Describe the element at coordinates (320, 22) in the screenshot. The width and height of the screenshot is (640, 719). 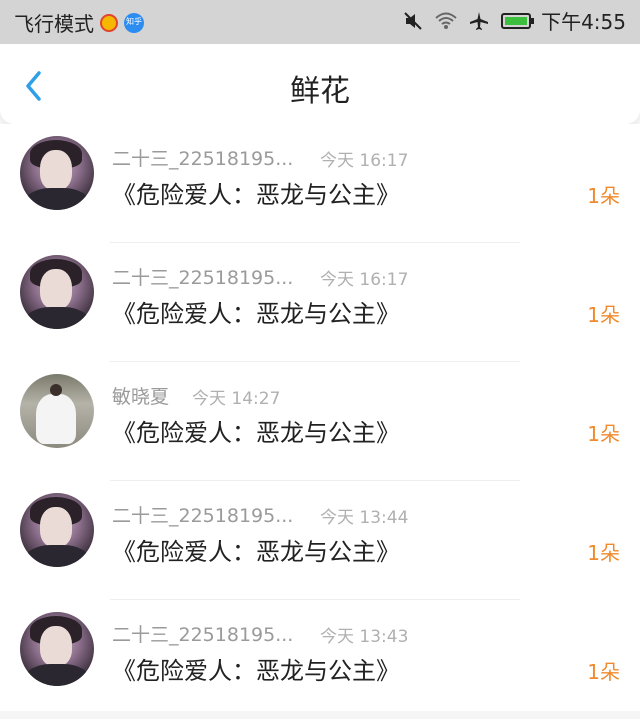
I see `status-bar: 飞行模式 知乎 下午4:55` at that location.